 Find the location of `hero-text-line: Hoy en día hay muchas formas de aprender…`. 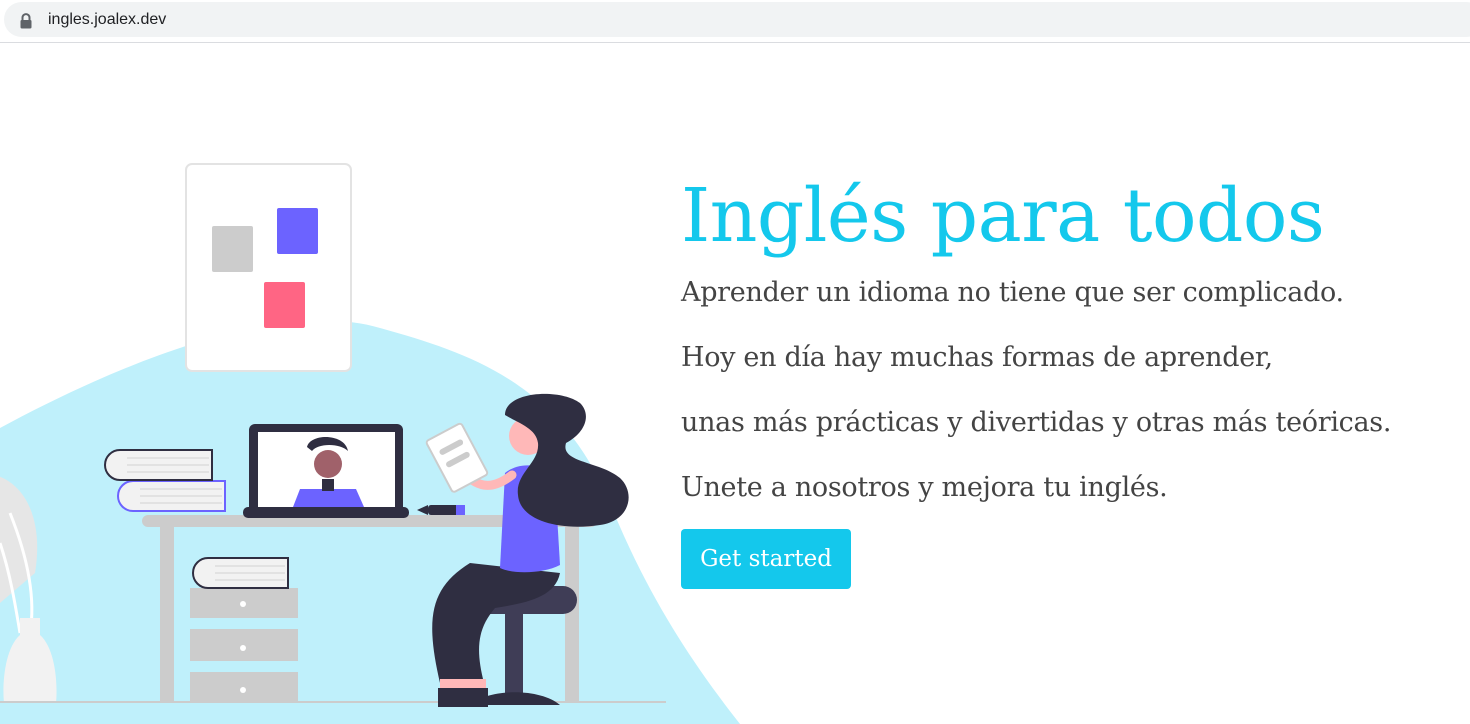

hero-text-line: Hoy en día hay muchas formas de aprender… is located at coordinates (977, 357).